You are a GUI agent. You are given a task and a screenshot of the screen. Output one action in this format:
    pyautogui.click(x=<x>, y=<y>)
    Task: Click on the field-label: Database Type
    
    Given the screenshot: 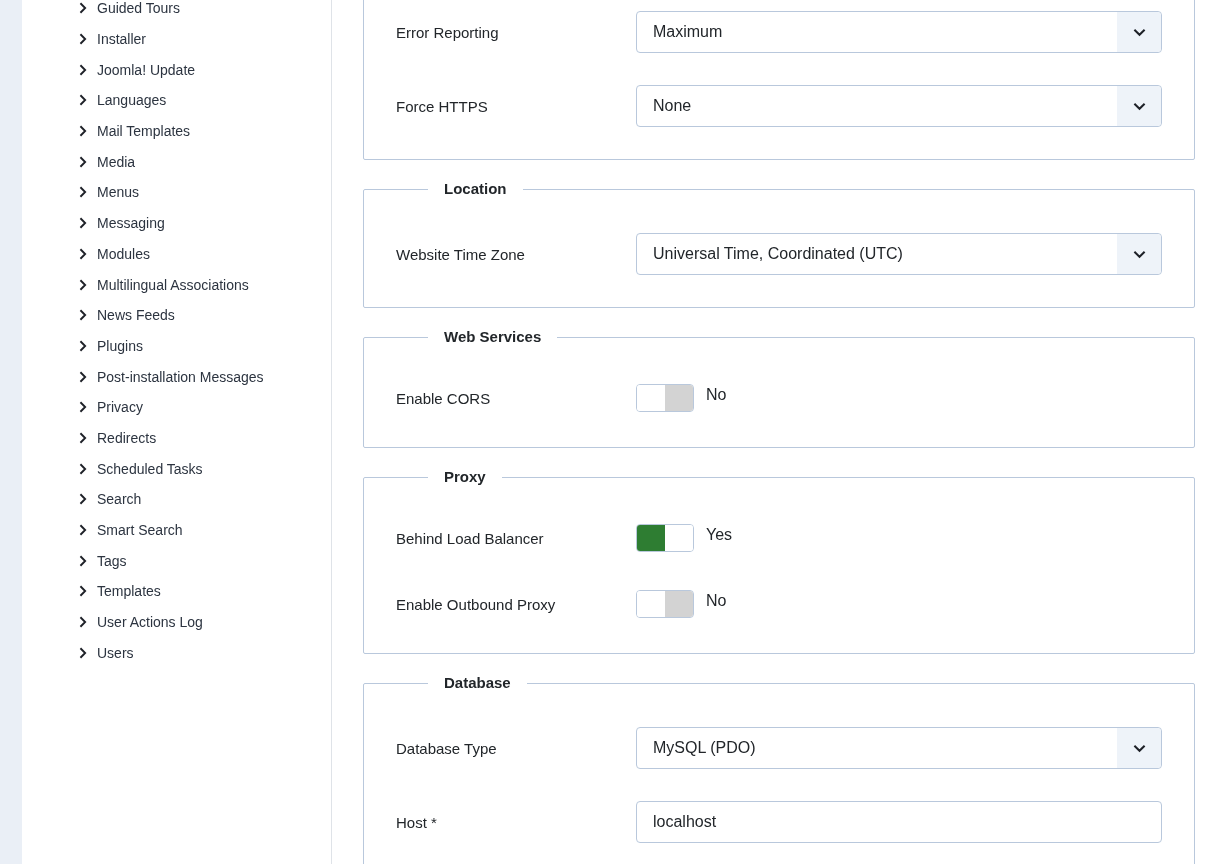 What is the action you would take?
    pyautogui.click(x=447, y=748)
    